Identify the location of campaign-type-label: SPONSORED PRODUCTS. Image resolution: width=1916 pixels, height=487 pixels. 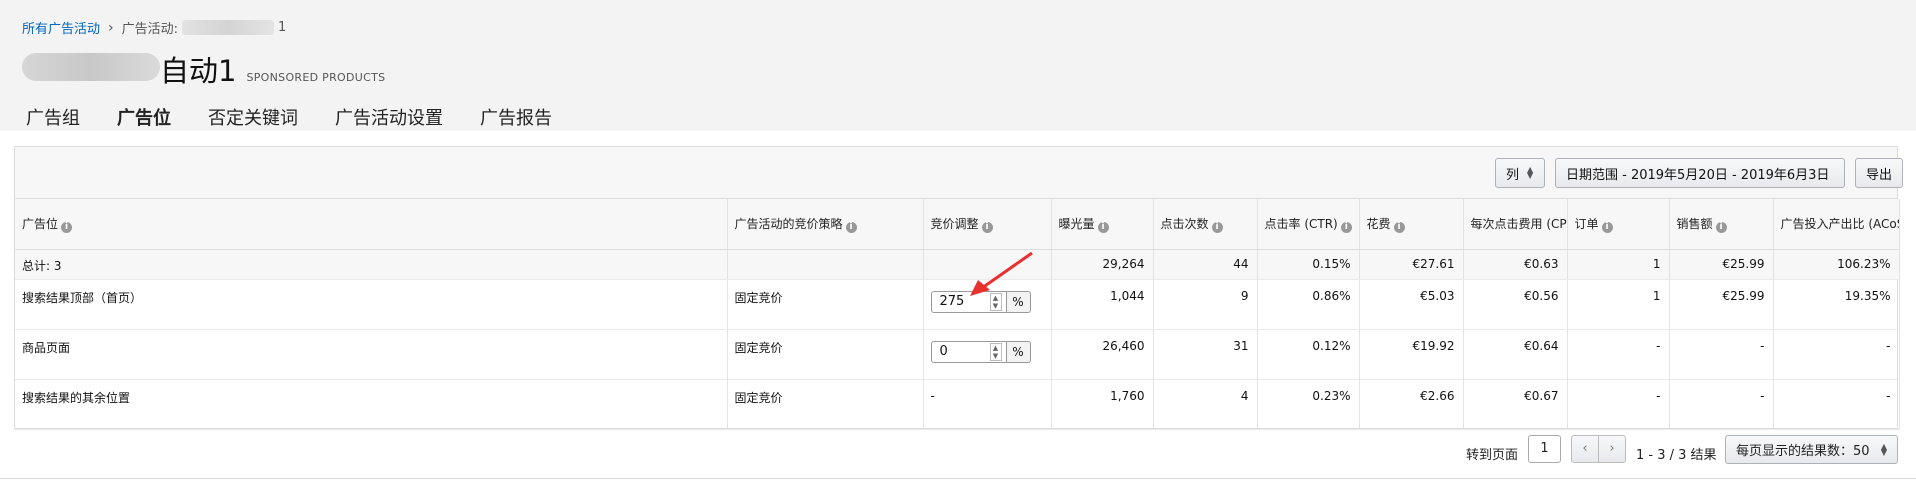
(316, 77).